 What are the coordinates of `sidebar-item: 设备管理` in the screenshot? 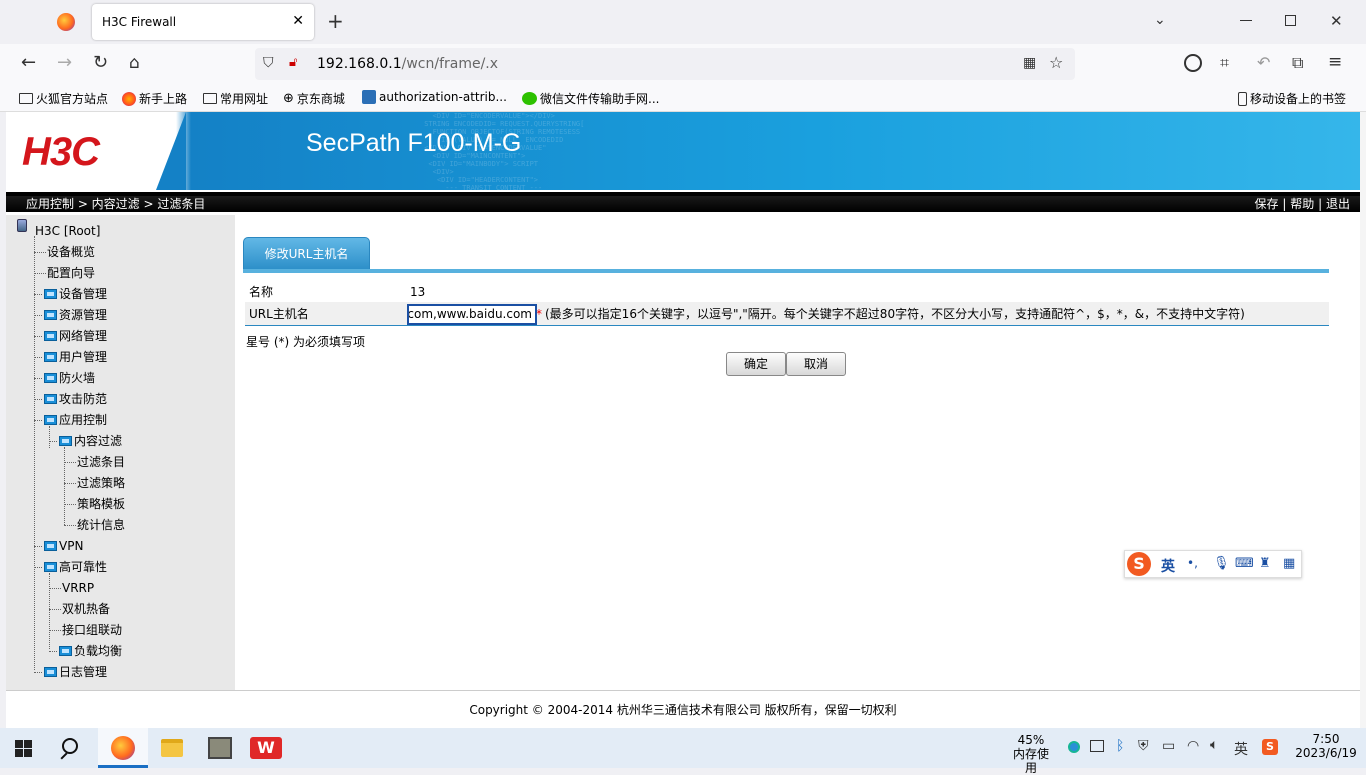 It's located at (75, 294).